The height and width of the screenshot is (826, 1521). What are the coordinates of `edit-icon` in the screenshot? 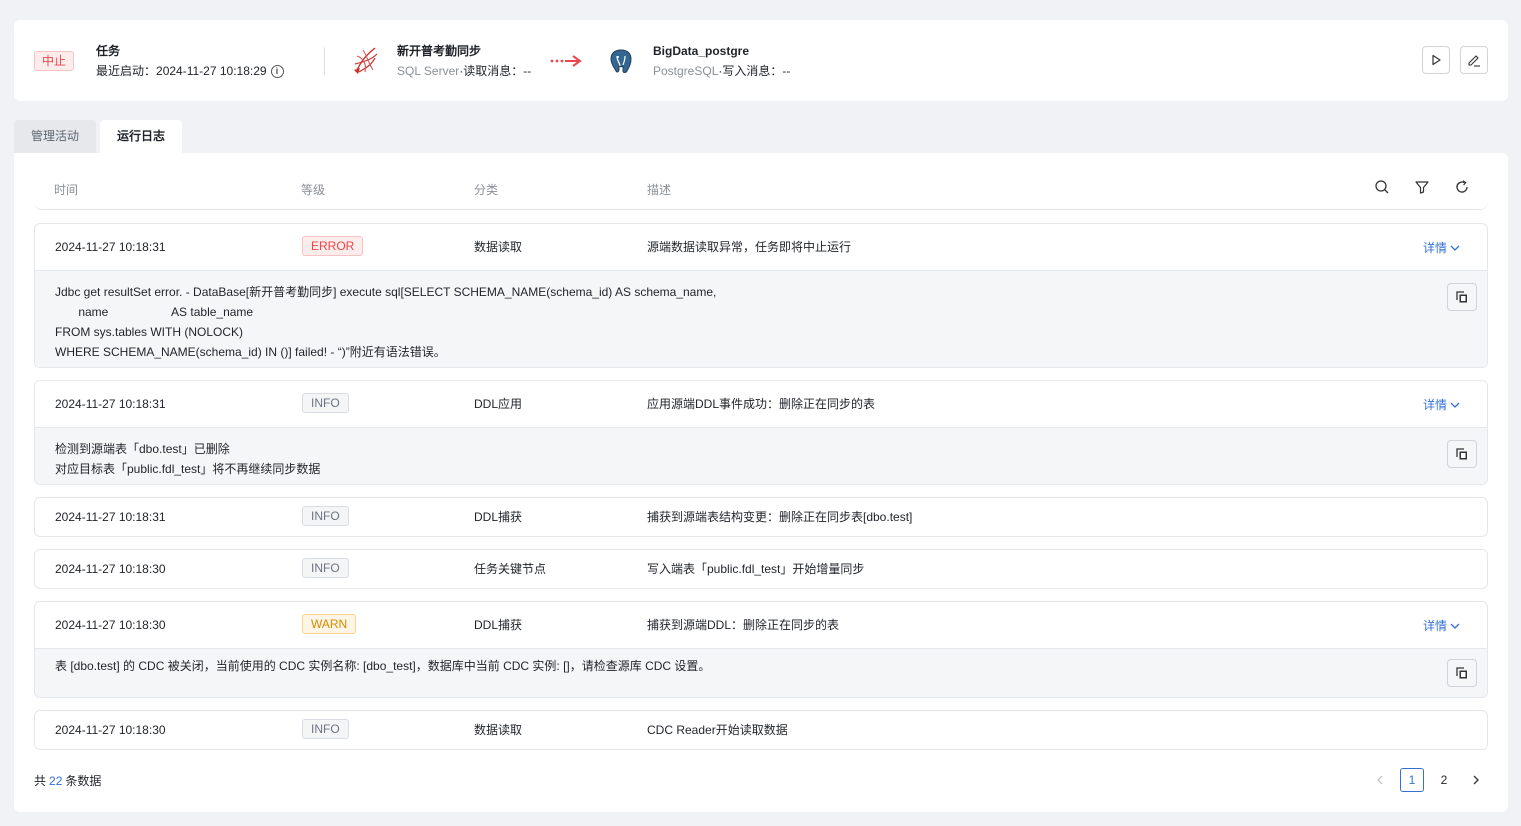 It's located at (1474, 61).